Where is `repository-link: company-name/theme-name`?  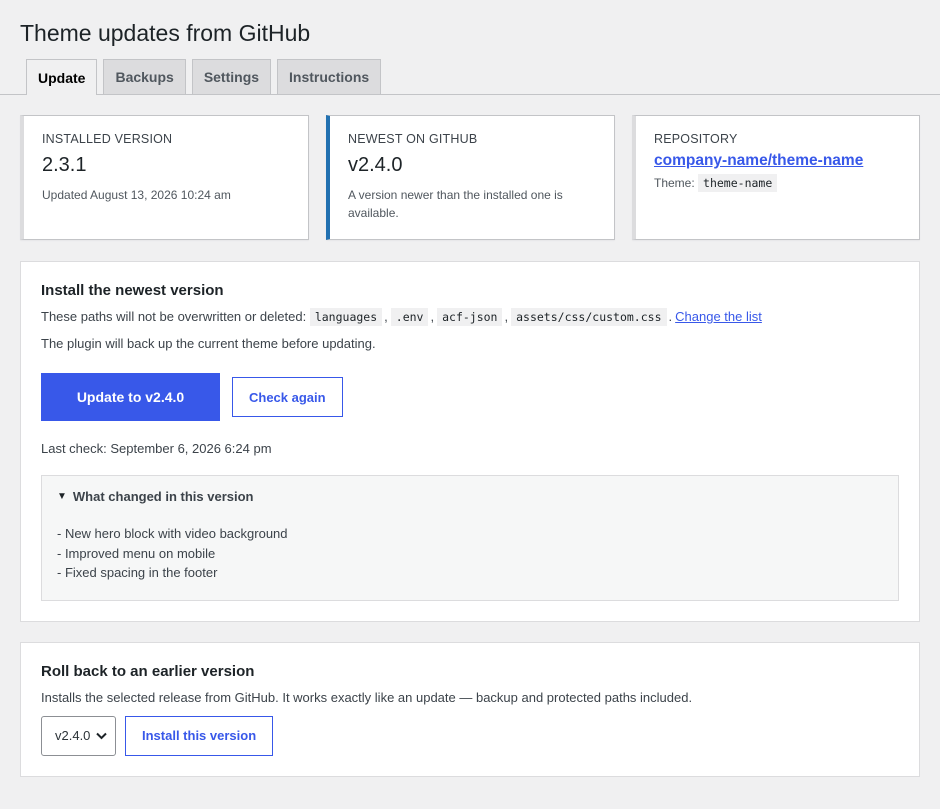 repository-link: company-name/theme-name is located at coordinates (758, 161).